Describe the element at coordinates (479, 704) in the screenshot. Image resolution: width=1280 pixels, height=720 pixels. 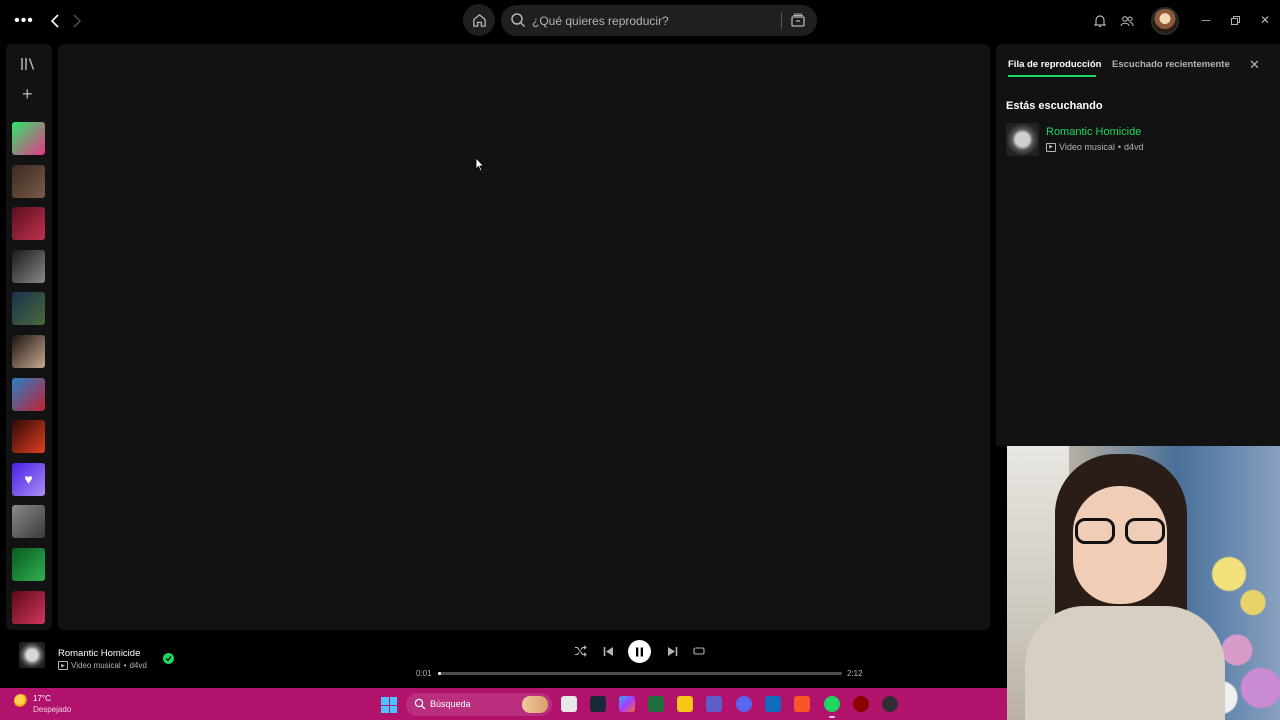
I see `taskbar-search: Búsqueda` at that location.